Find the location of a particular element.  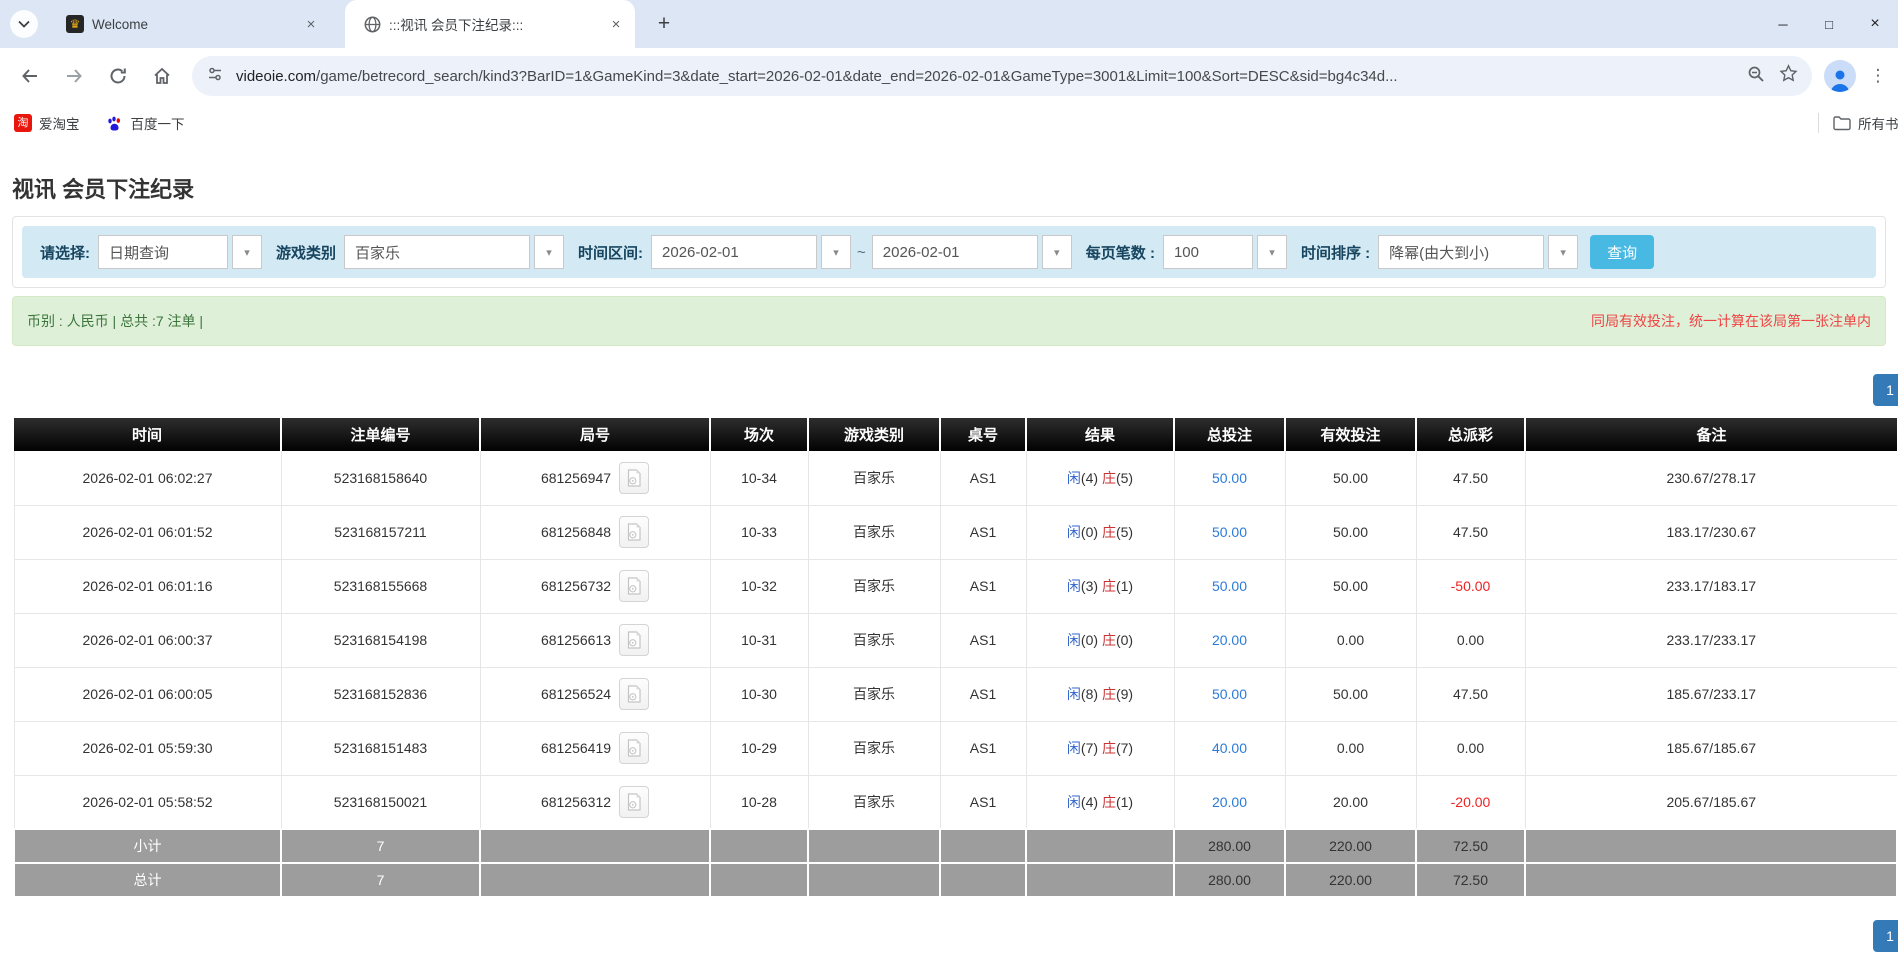

summary-total-bet: 280.00 is located at coordinates (1229, 880).